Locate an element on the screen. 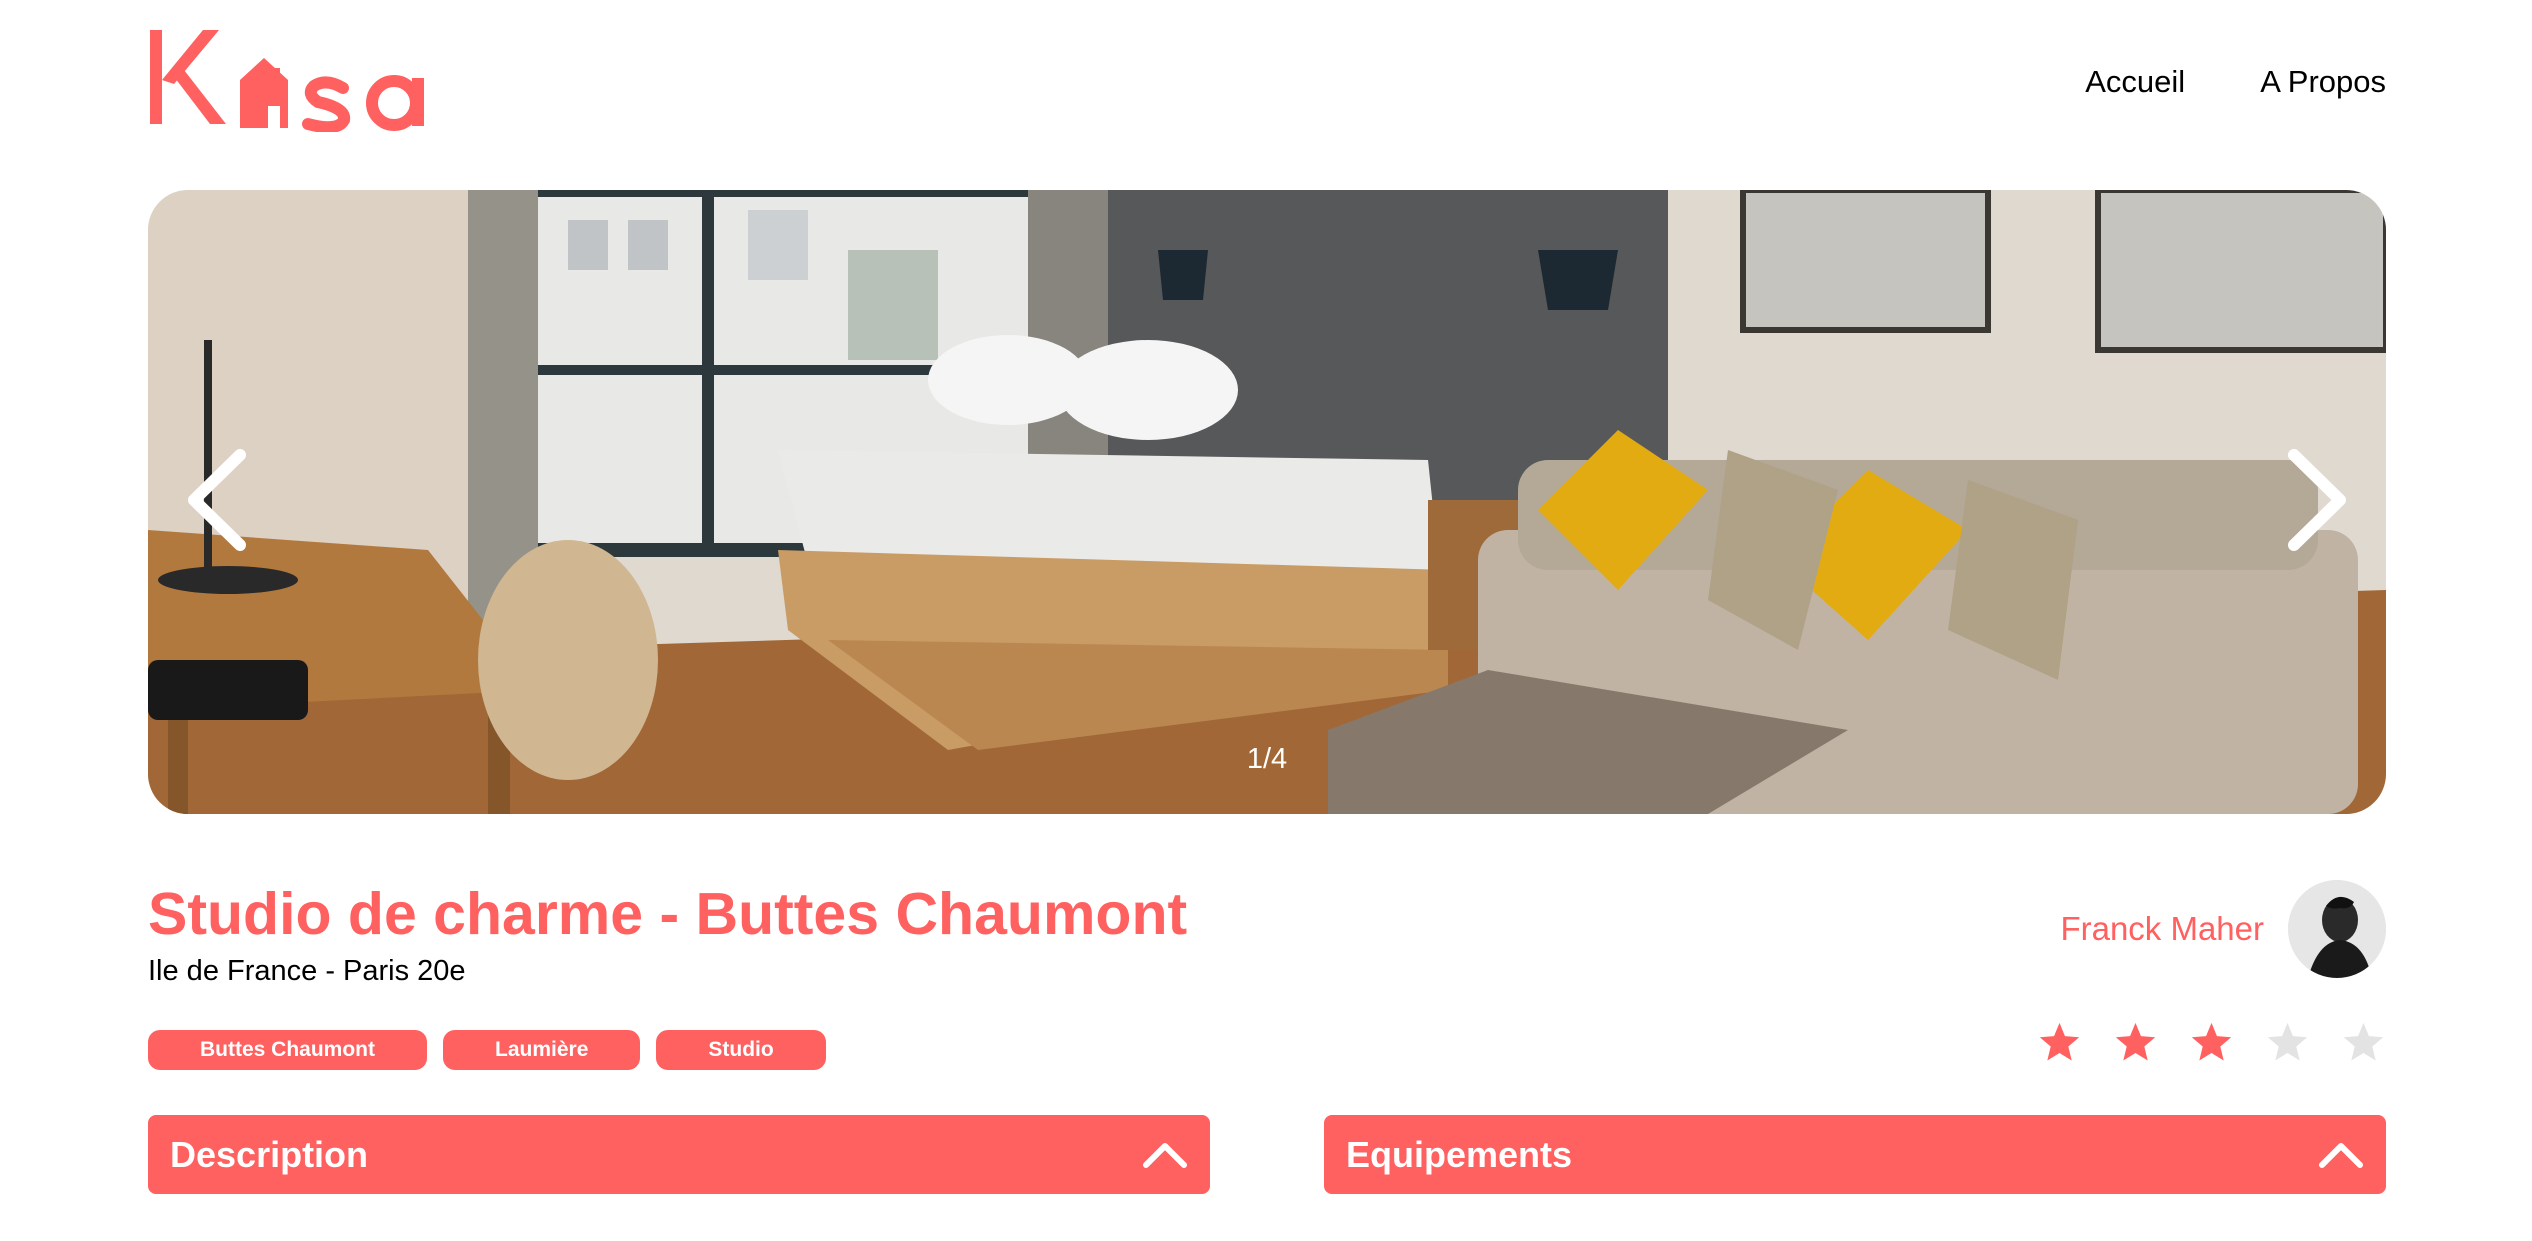  main-nav: Accueil A Propos is located at coordinates (2235, 82).